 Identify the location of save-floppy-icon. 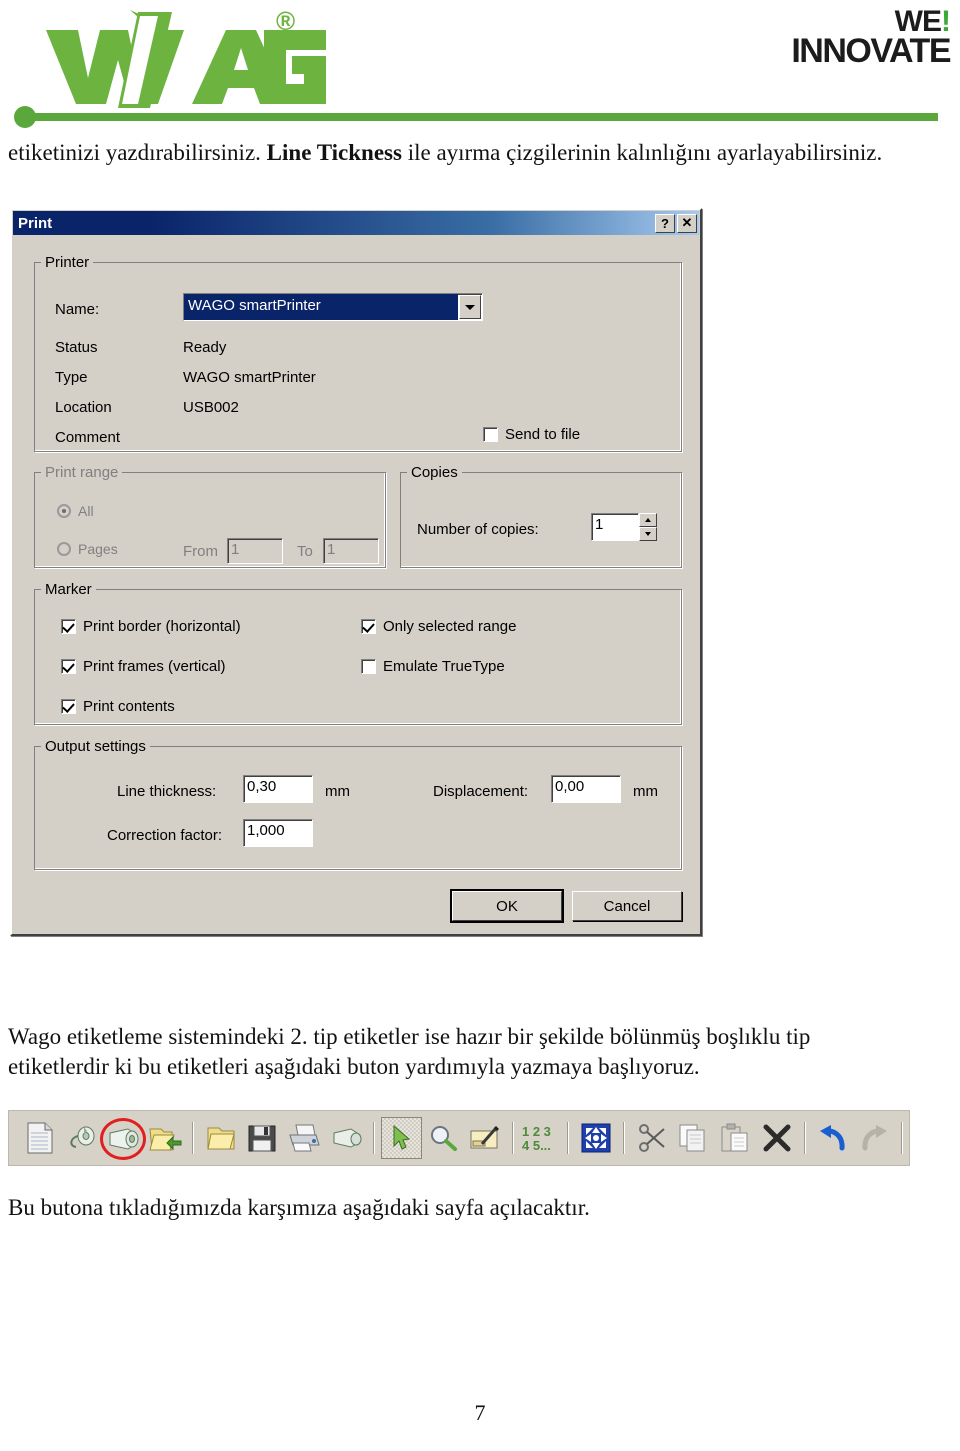
(262, 1138).